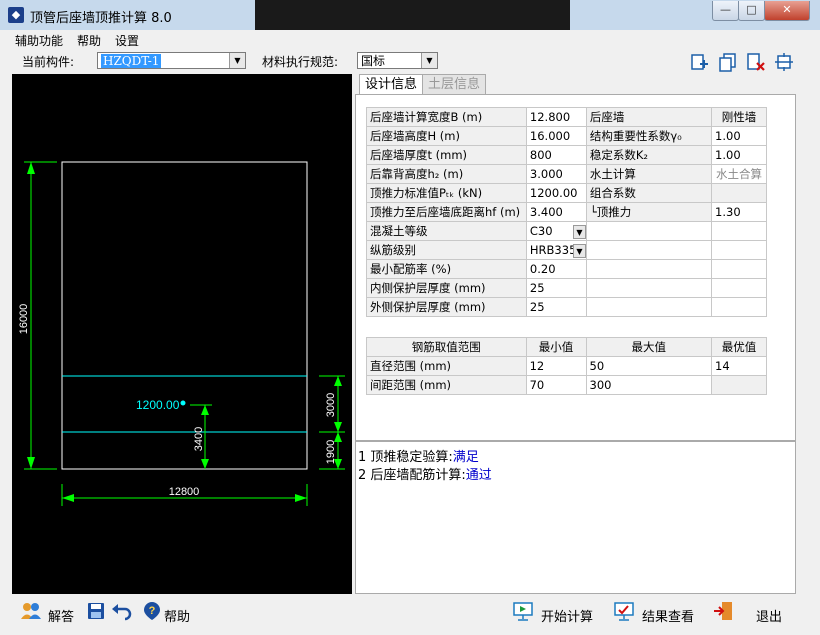 The image size is (820, 635). Describe the element at coordinates (556, 231) in the screenshot. I see `param-value: C30 ▼` at that location.